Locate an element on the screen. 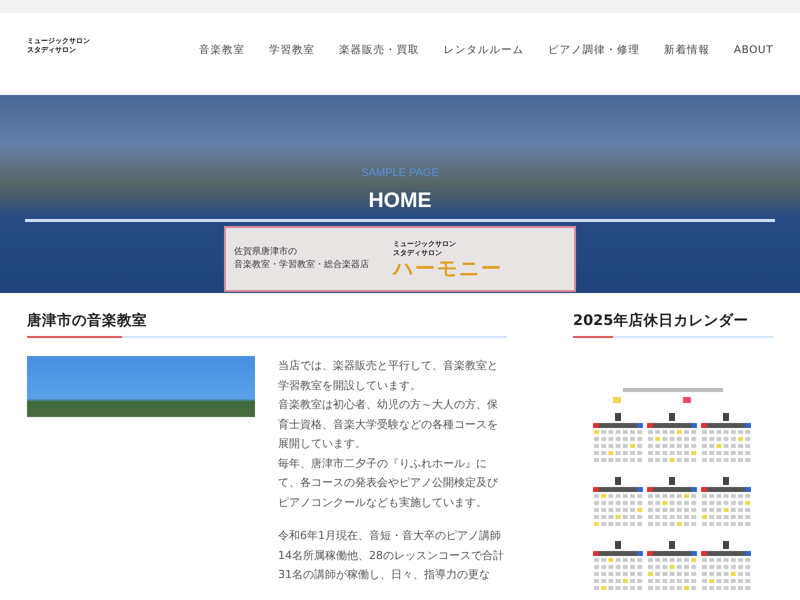 This screenshot has width=800, height=600. body-paragraph: 毎年、唐津市二夕子の『りふれホール』にて、各コースの発表会やピアノ公開検定及びピアノコンクールなども実施しています。 is located at coordinates (388, 483).